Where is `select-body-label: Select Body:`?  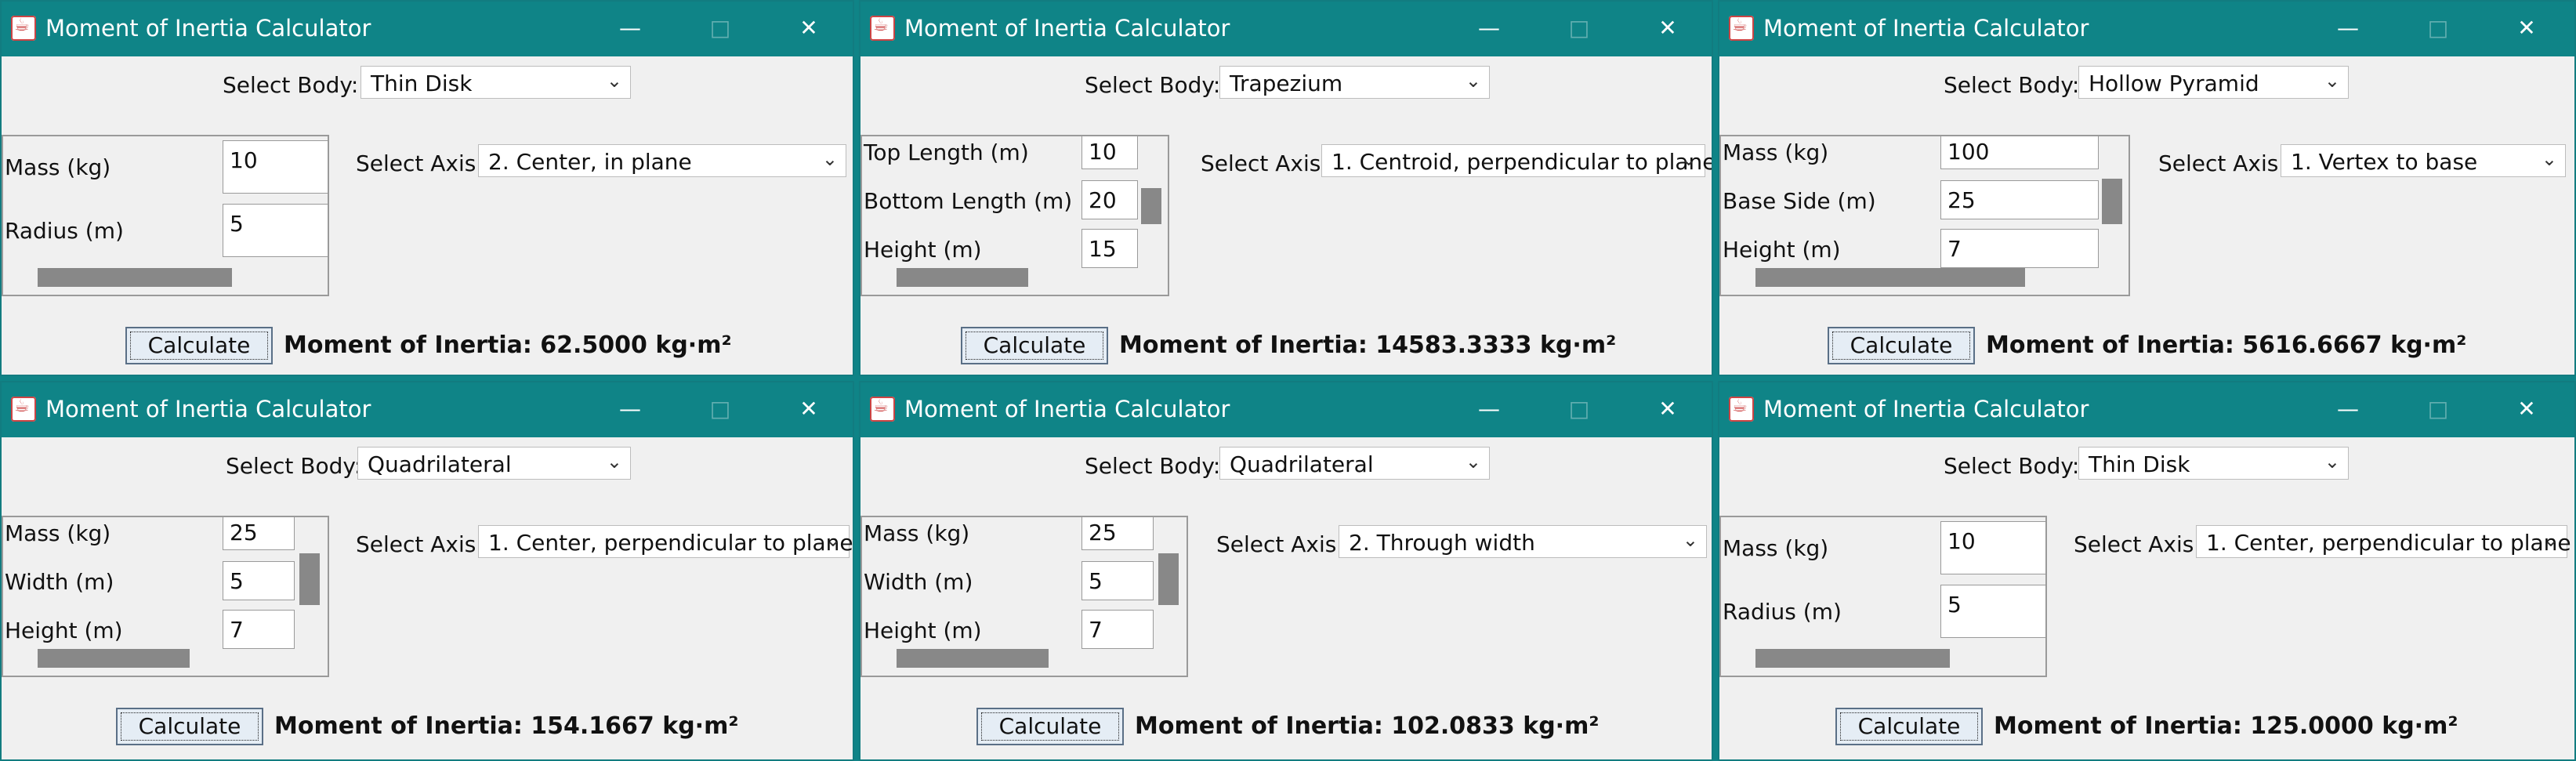 select-body-label: Select Body: is located at coordinates (294, 466).